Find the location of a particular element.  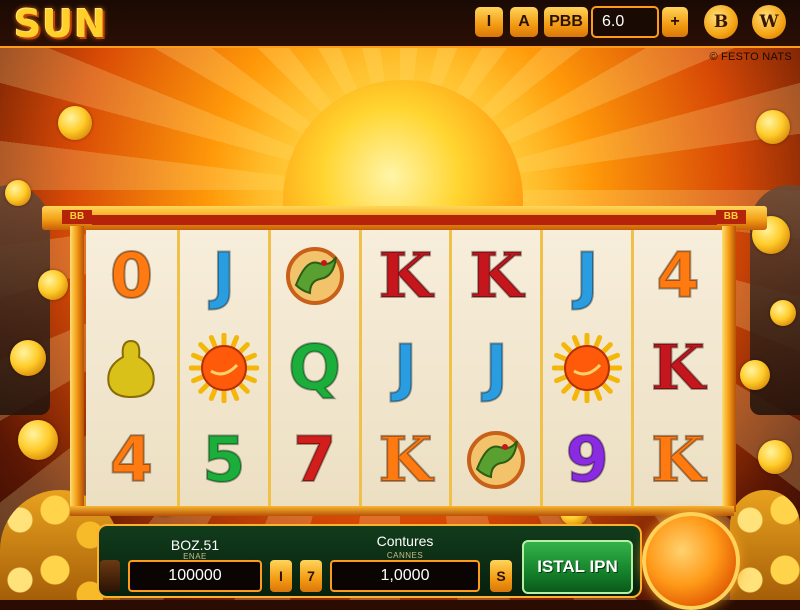

panel-button-7: 7 is located at coordinates (311, 576).